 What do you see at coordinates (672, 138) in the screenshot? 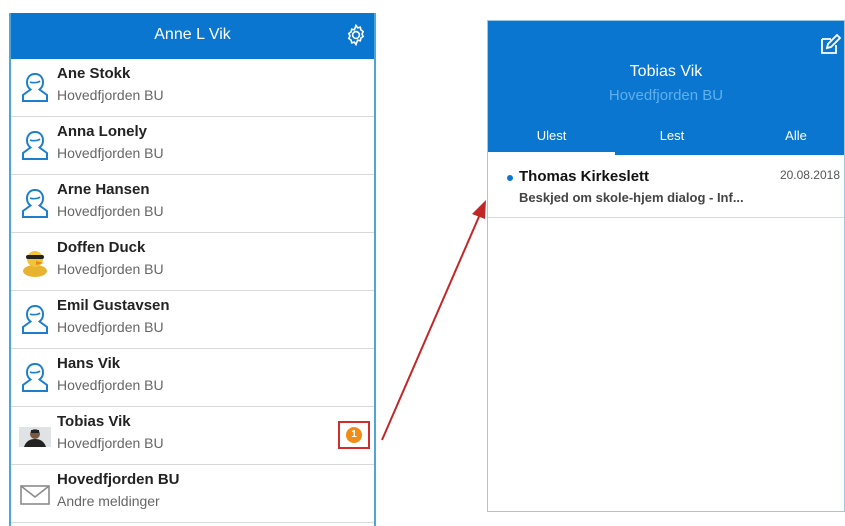
I see `tab-lest: Lest` at bounding box center [672, 138].